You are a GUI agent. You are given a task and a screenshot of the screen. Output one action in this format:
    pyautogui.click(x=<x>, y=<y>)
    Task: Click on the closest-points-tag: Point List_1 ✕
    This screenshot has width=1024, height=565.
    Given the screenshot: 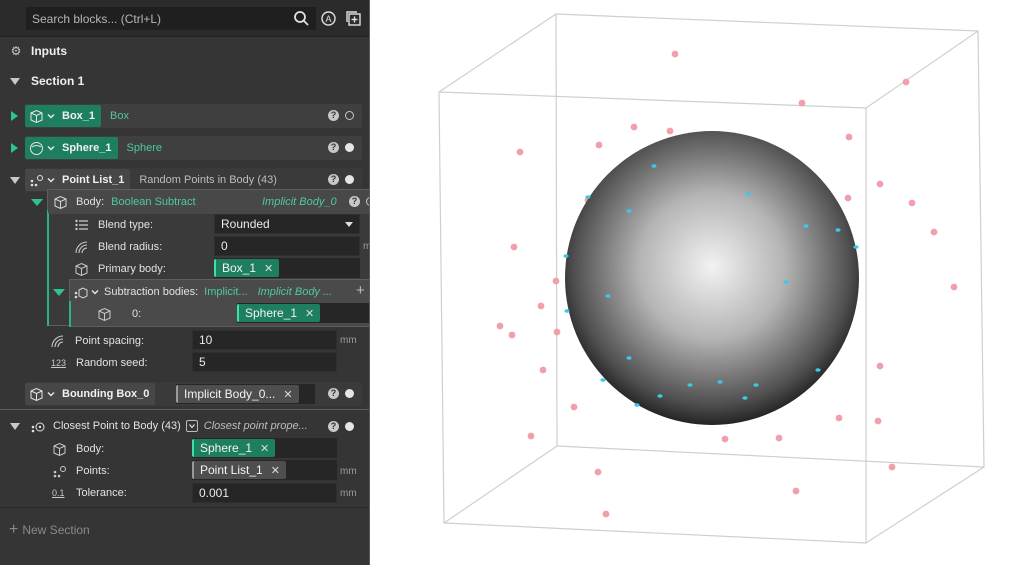 What is the action you would take?
    pyautogui.click(x=239, y=470)
    